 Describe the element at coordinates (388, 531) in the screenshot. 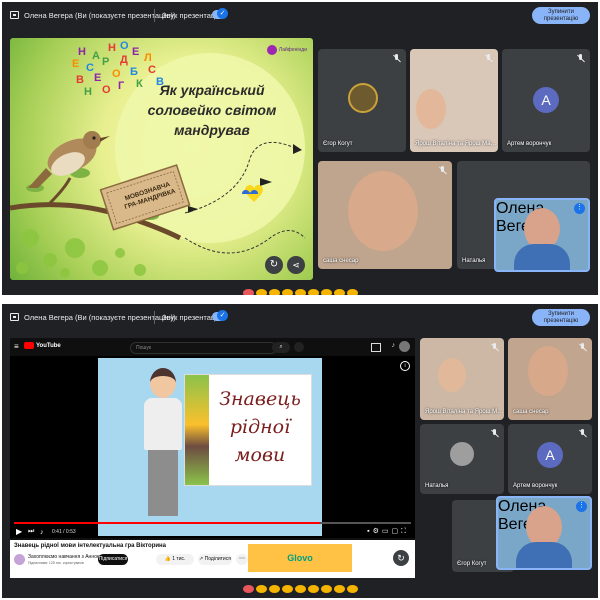

I see `player-controls-right: ▪⚙▭▢⛶` at that location.